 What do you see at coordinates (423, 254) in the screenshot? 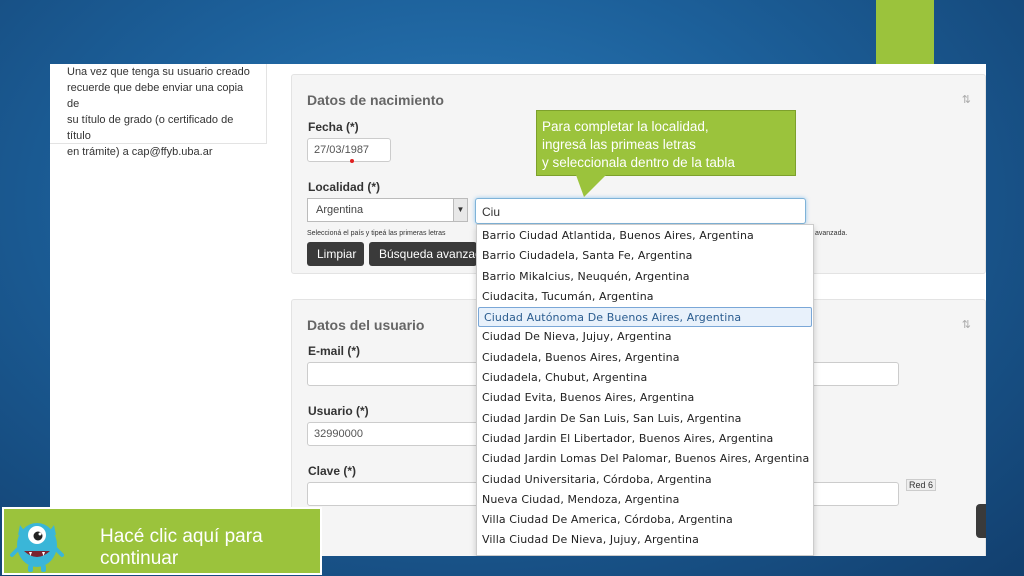
I see `advanced-search-button: Búsqueda avanzada` at bounding box center [423, 254].